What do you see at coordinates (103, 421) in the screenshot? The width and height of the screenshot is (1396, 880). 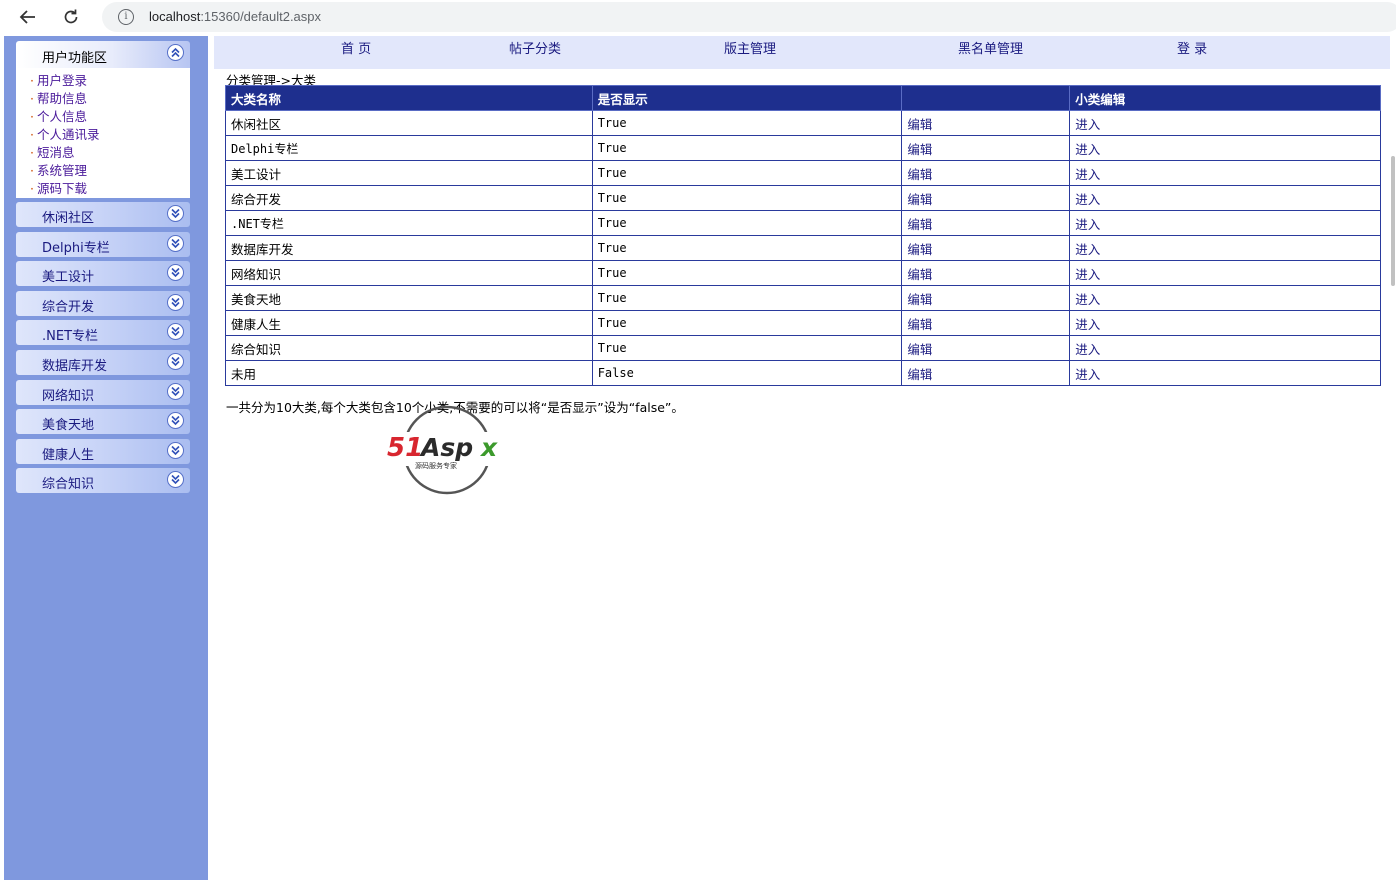 I see `sidebar-category: 美食天地` at bounding box center [103, 421].